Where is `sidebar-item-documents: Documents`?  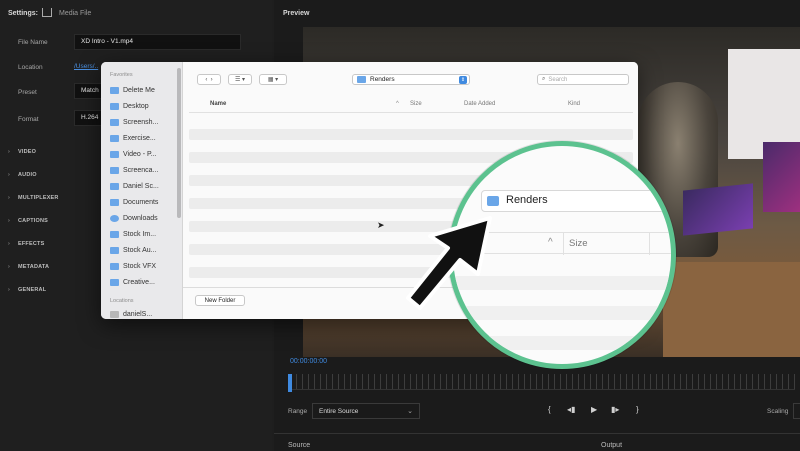
sidebar-item-documents: Documents is located at coordinates (134, 202).